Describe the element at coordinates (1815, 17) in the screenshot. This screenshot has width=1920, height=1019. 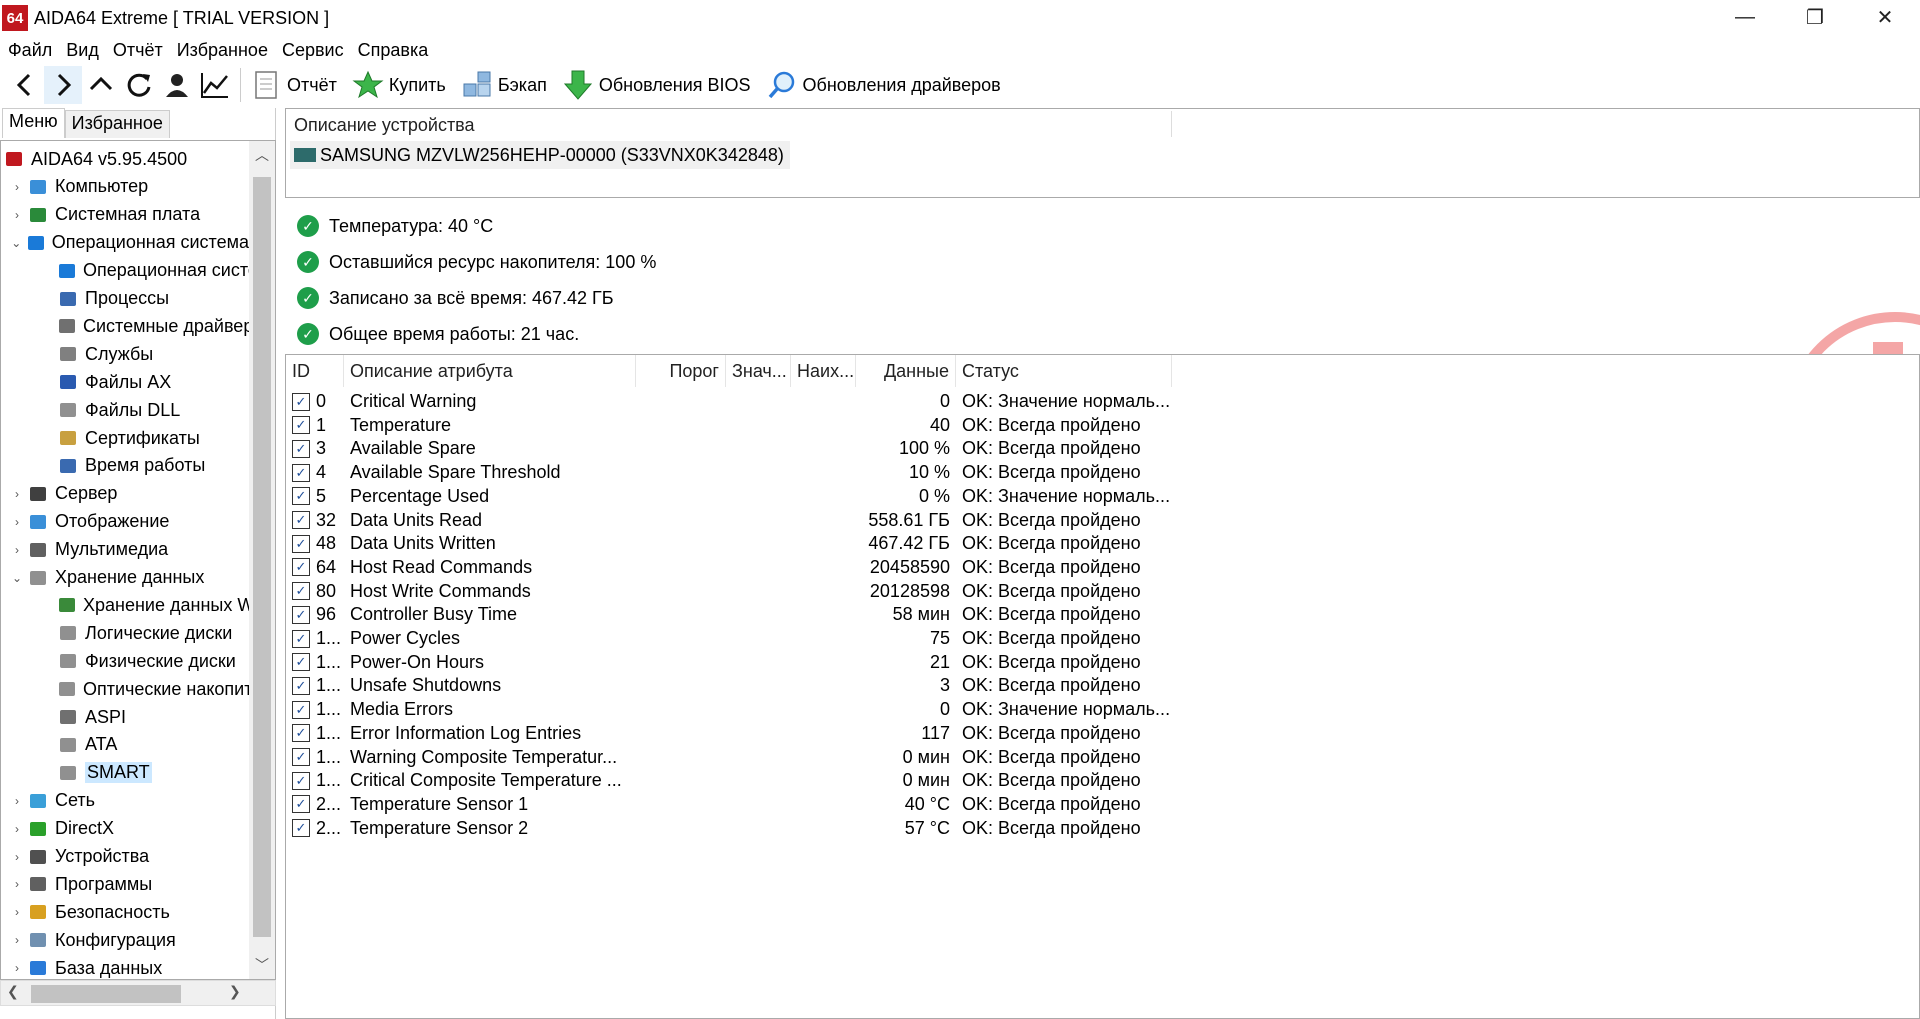
I see `restore-button: ❐` at that location.